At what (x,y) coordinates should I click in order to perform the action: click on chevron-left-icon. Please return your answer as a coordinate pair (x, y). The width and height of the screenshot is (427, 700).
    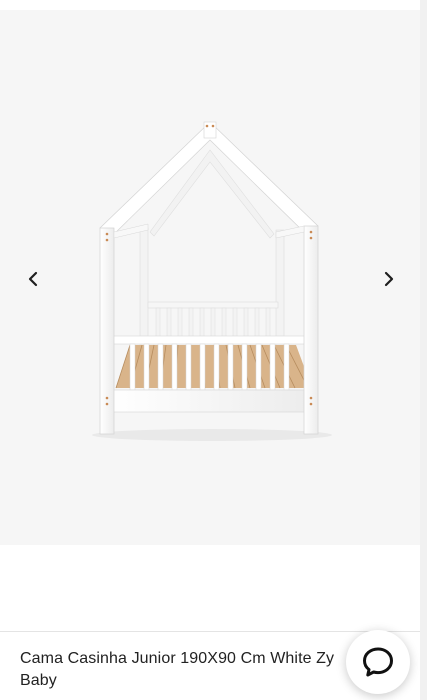
    Looking at the image, I should click on (33, 279).